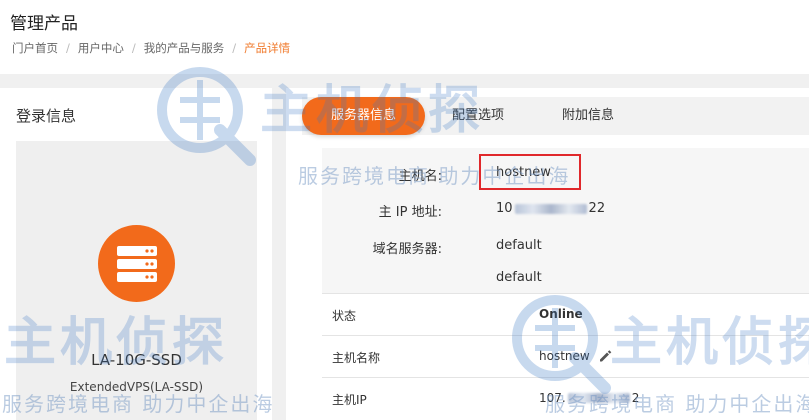 This screenshot has width=809, height=420. What do you see at coordinates (136, 263) in the screenshot?
I see `server-icon` at bounding box center [136, 263].